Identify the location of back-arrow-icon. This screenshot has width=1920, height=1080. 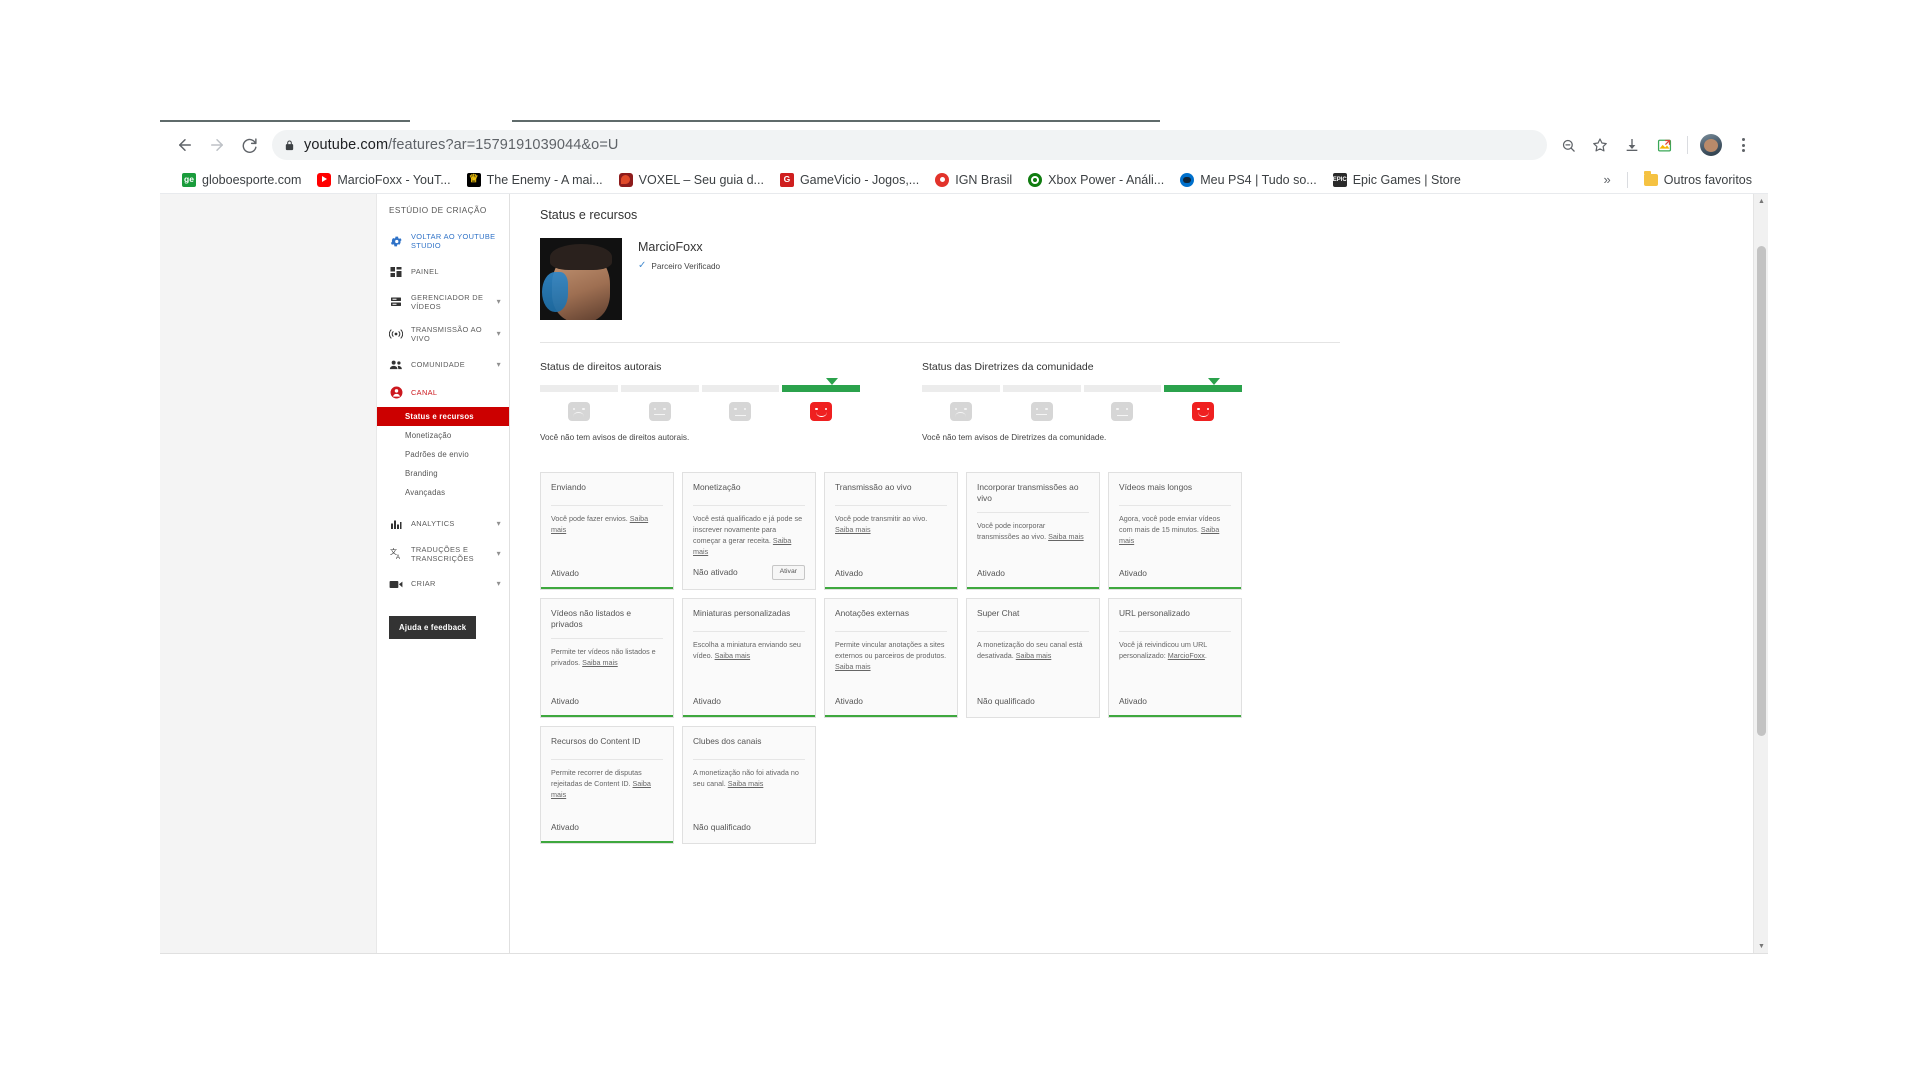
(185, 145).